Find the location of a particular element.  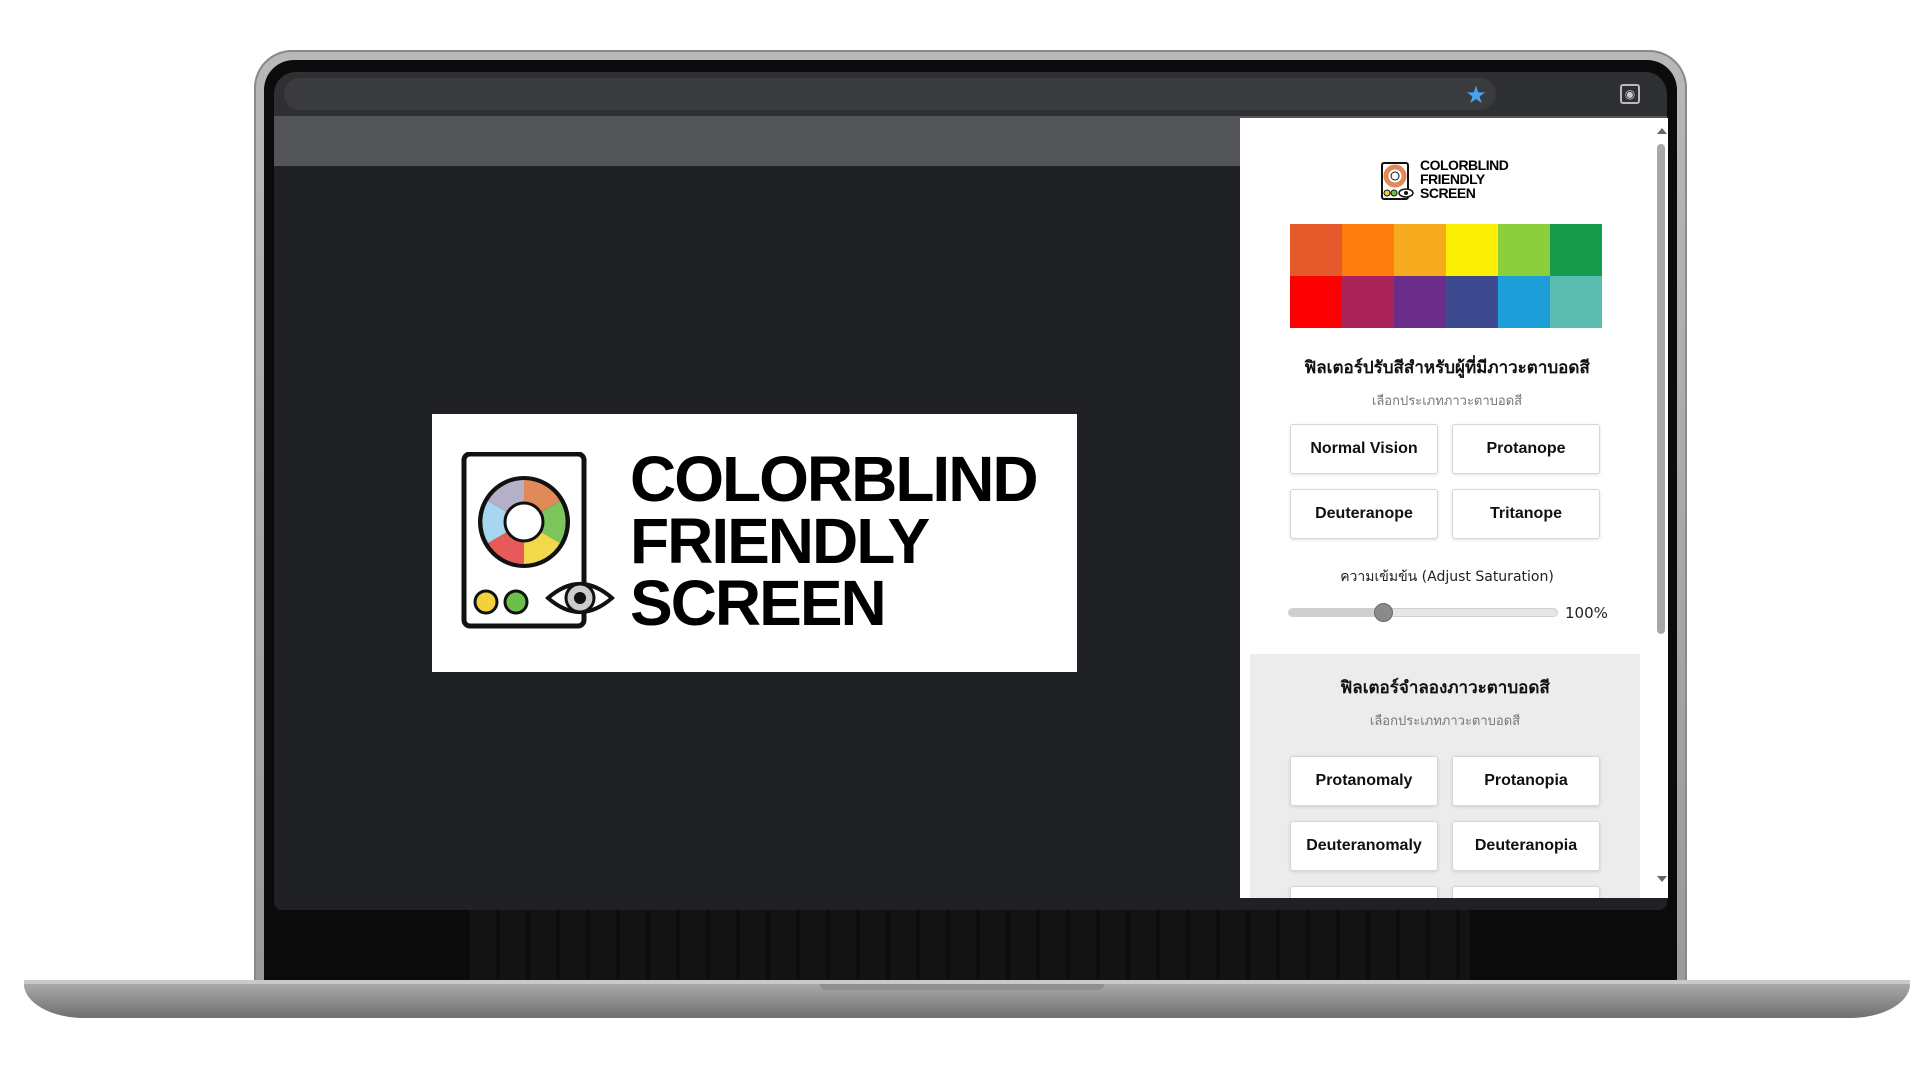

saturation-slider-thumb is located at coordinates (1383, 612).